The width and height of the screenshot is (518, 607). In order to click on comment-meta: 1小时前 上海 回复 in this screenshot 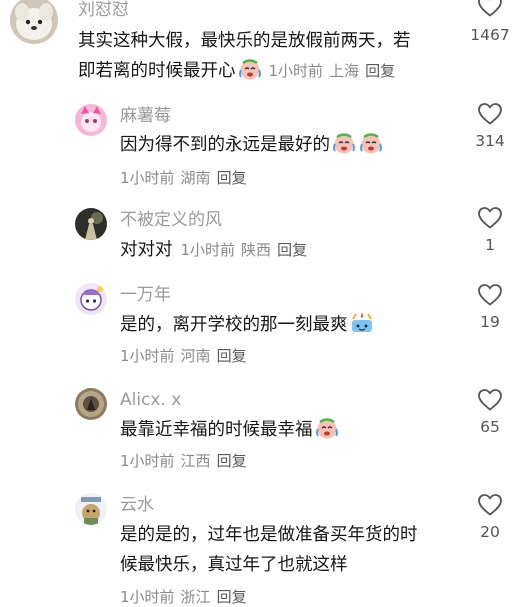, I will do `click(332, 71)`.